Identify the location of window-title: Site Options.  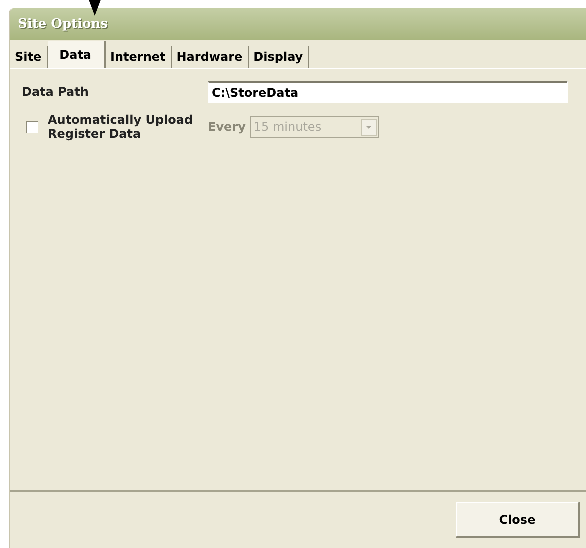
(63, 24).